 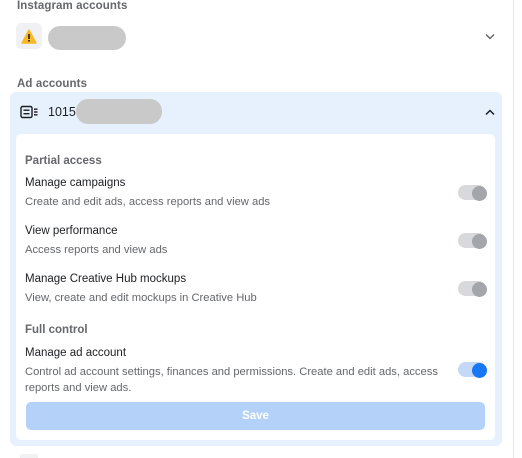 What do you see at coordinates (106, 279) in the screenshot?
I see `permission-title: Manage Creative Hub mockups` at bounding box center [106, 279].